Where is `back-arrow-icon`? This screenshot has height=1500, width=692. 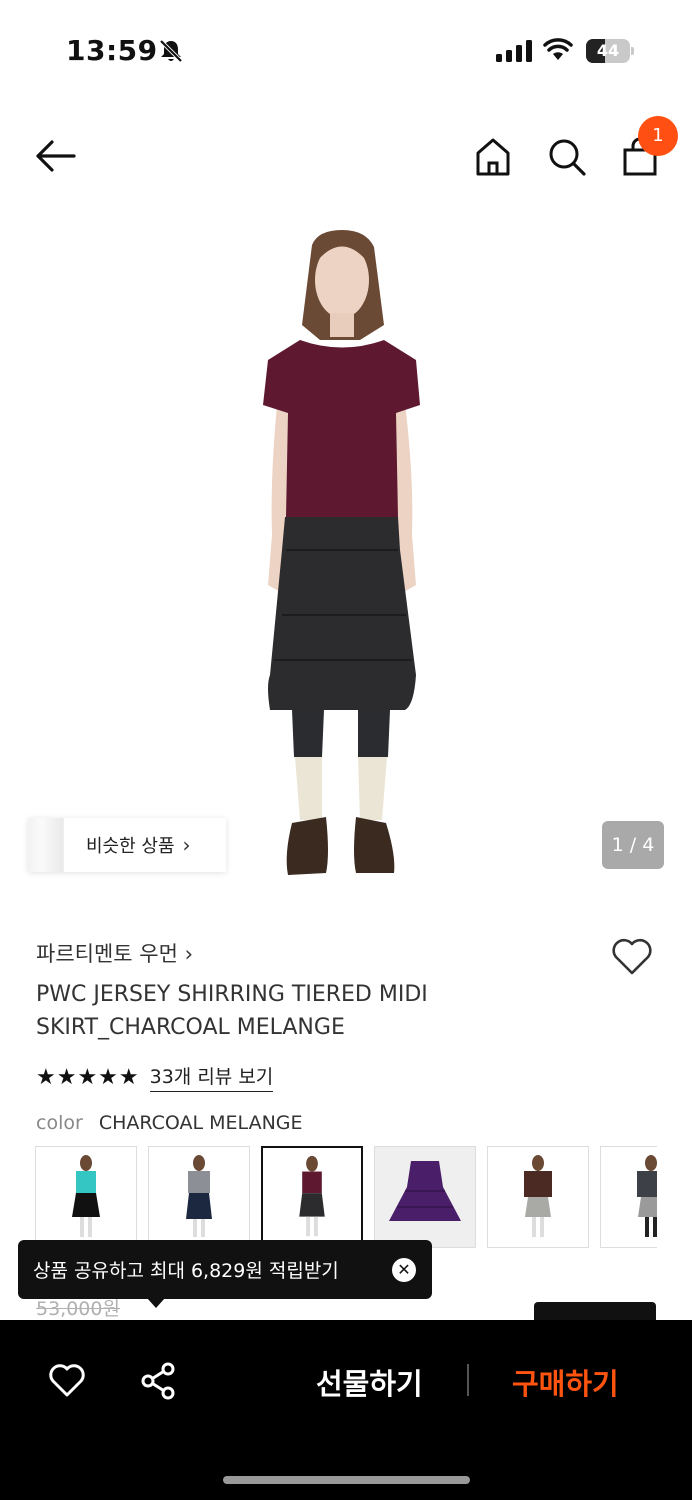
back-arrow-icon is located at coordinates (56, 156).